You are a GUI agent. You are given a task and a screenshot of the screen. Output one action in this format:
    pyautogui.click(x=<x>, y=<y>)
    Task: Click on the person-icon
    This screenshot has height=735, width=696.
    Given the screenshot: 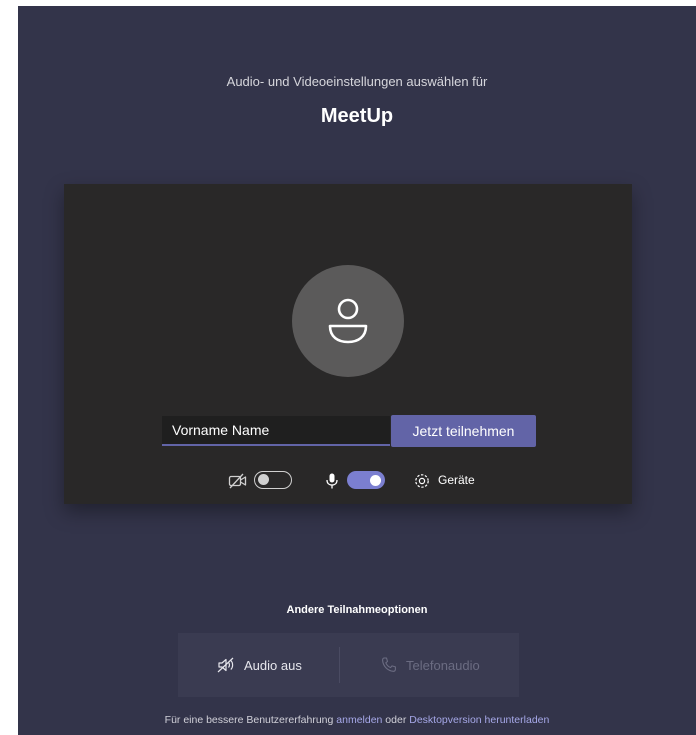 What is the action you would take?
    pyautogui.click(x=348, y=321)
    